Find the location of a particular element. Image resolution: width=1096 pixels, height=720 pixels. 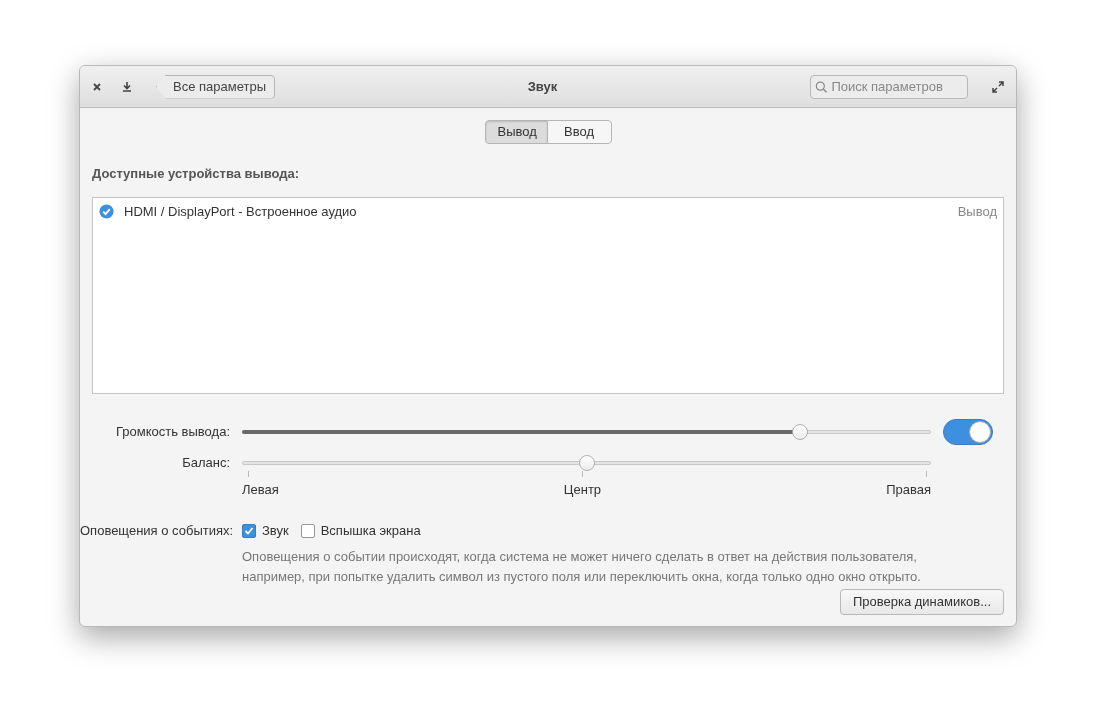

alerts-label: Оповещения о событиях: is located at coordinates (157, 531).